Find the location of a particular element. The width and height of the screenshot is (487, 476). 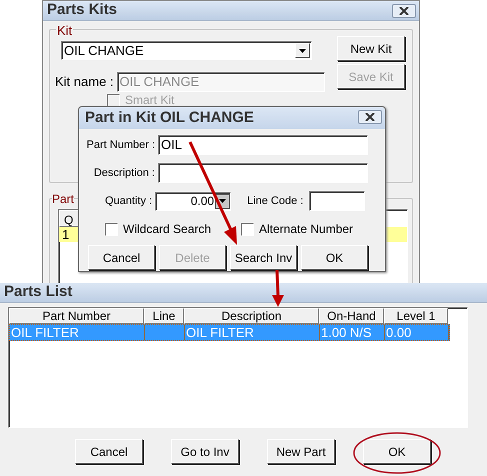

column-header: Level 1 is located at coordinates (416, 316).